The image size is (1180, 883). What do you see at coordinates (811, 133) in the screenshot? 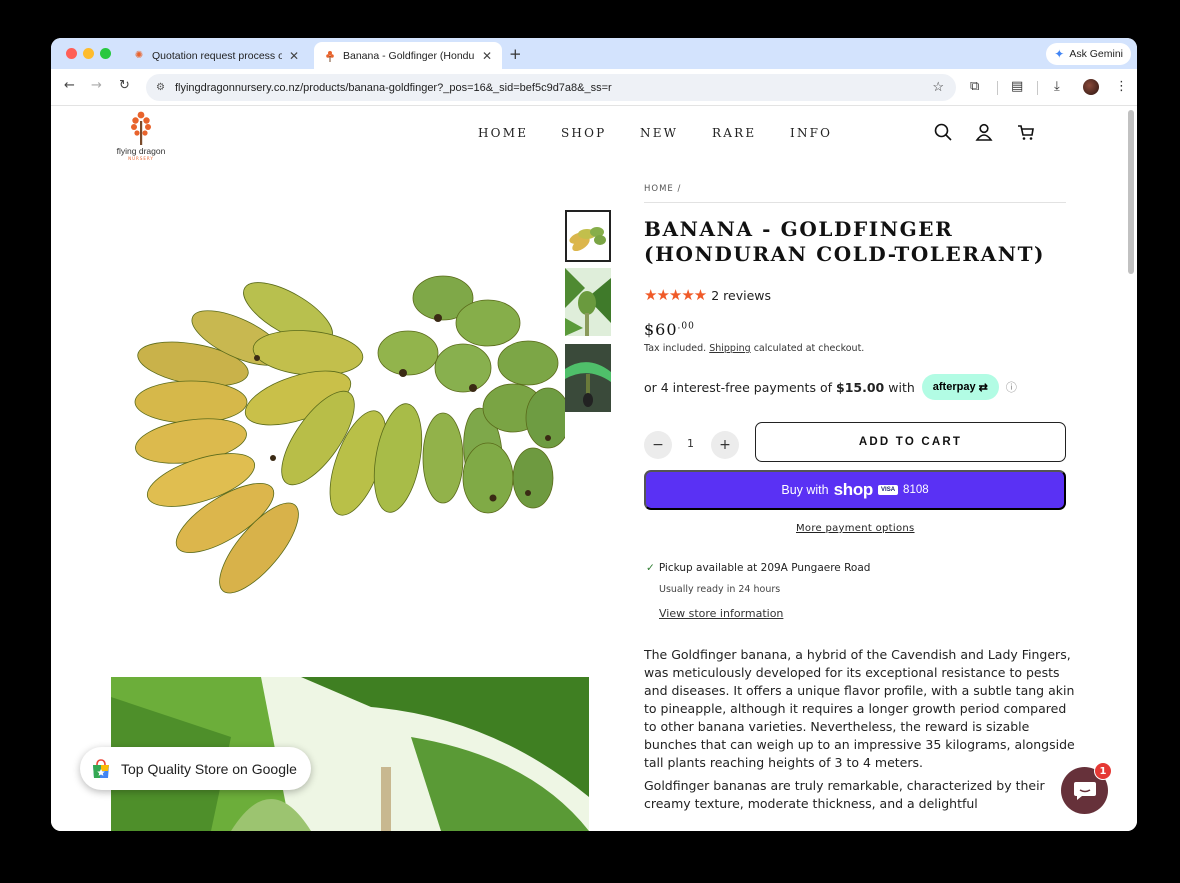
I see `nav-info: INFO` at bounding box center [811, 133].